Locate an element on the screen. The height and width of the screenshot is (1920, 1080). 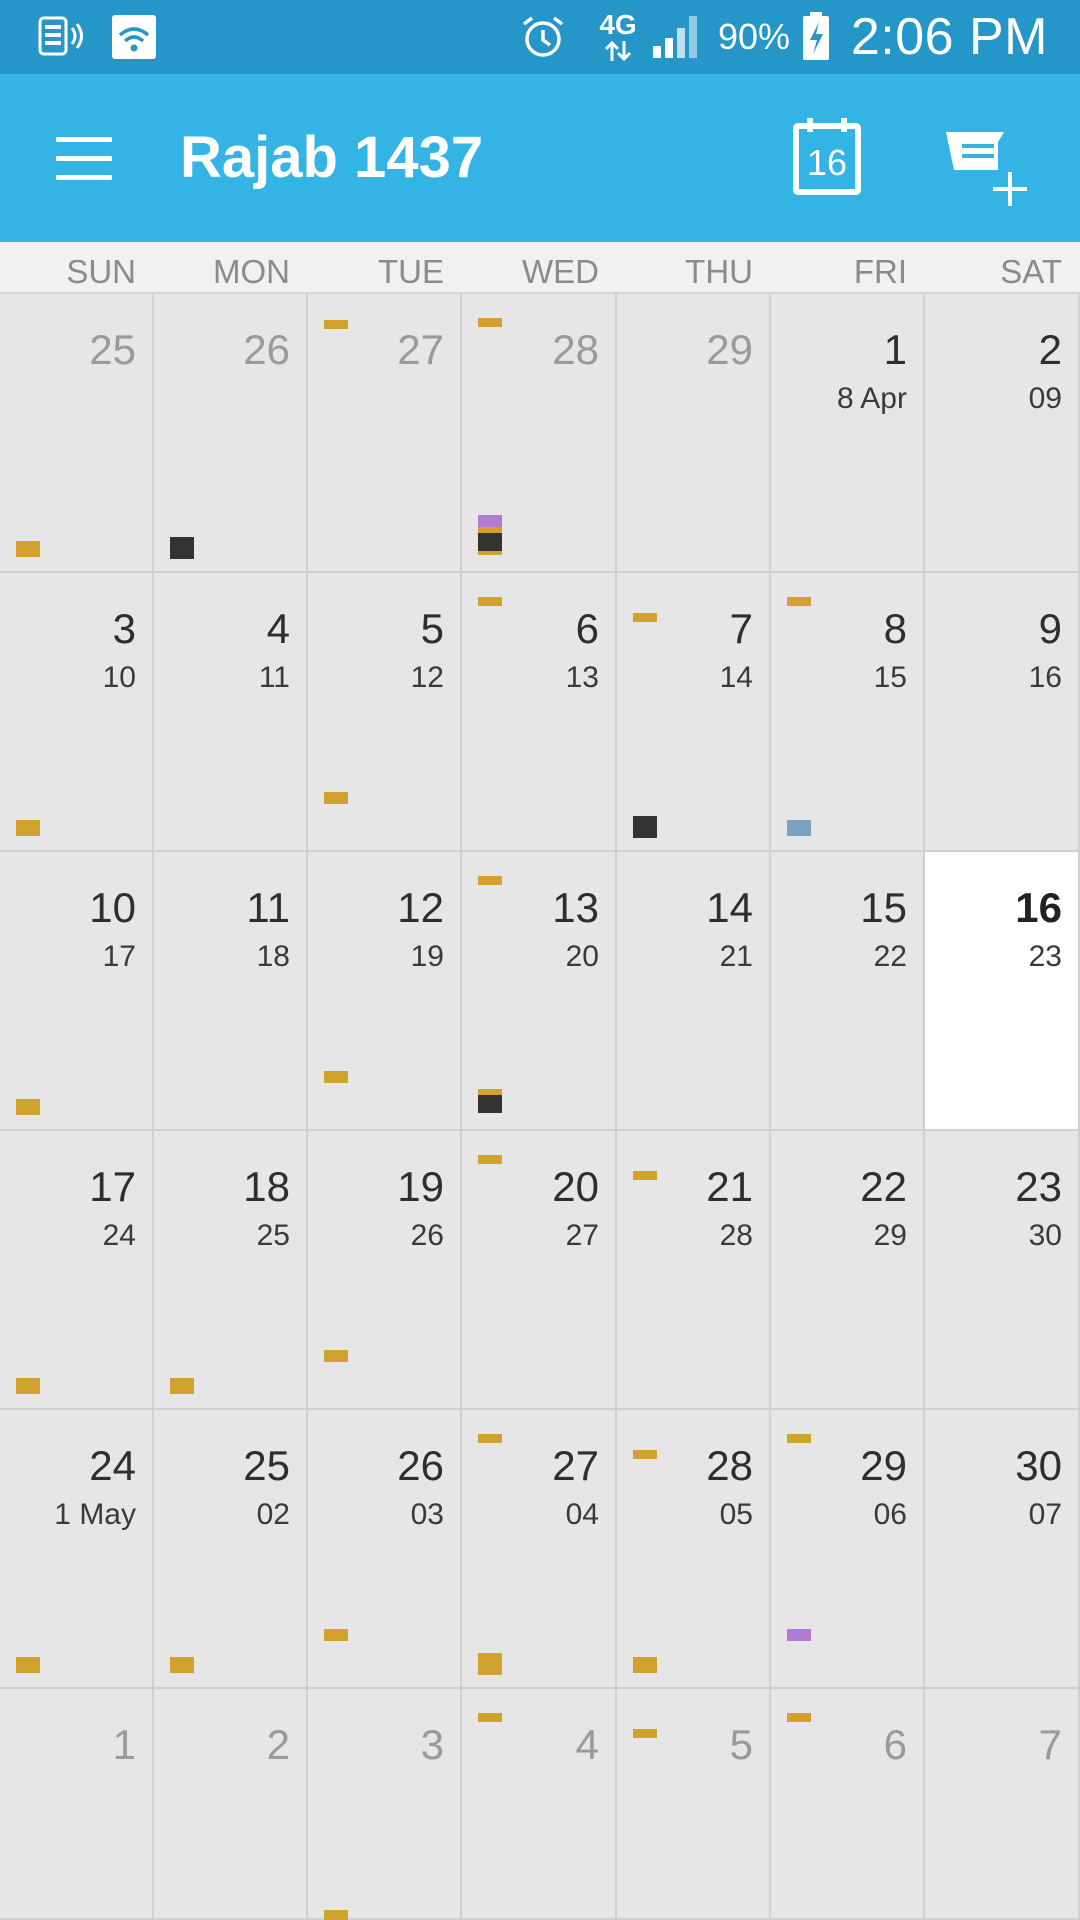
day-cell-today: 16 23 is located at coordinates (1002, 991).